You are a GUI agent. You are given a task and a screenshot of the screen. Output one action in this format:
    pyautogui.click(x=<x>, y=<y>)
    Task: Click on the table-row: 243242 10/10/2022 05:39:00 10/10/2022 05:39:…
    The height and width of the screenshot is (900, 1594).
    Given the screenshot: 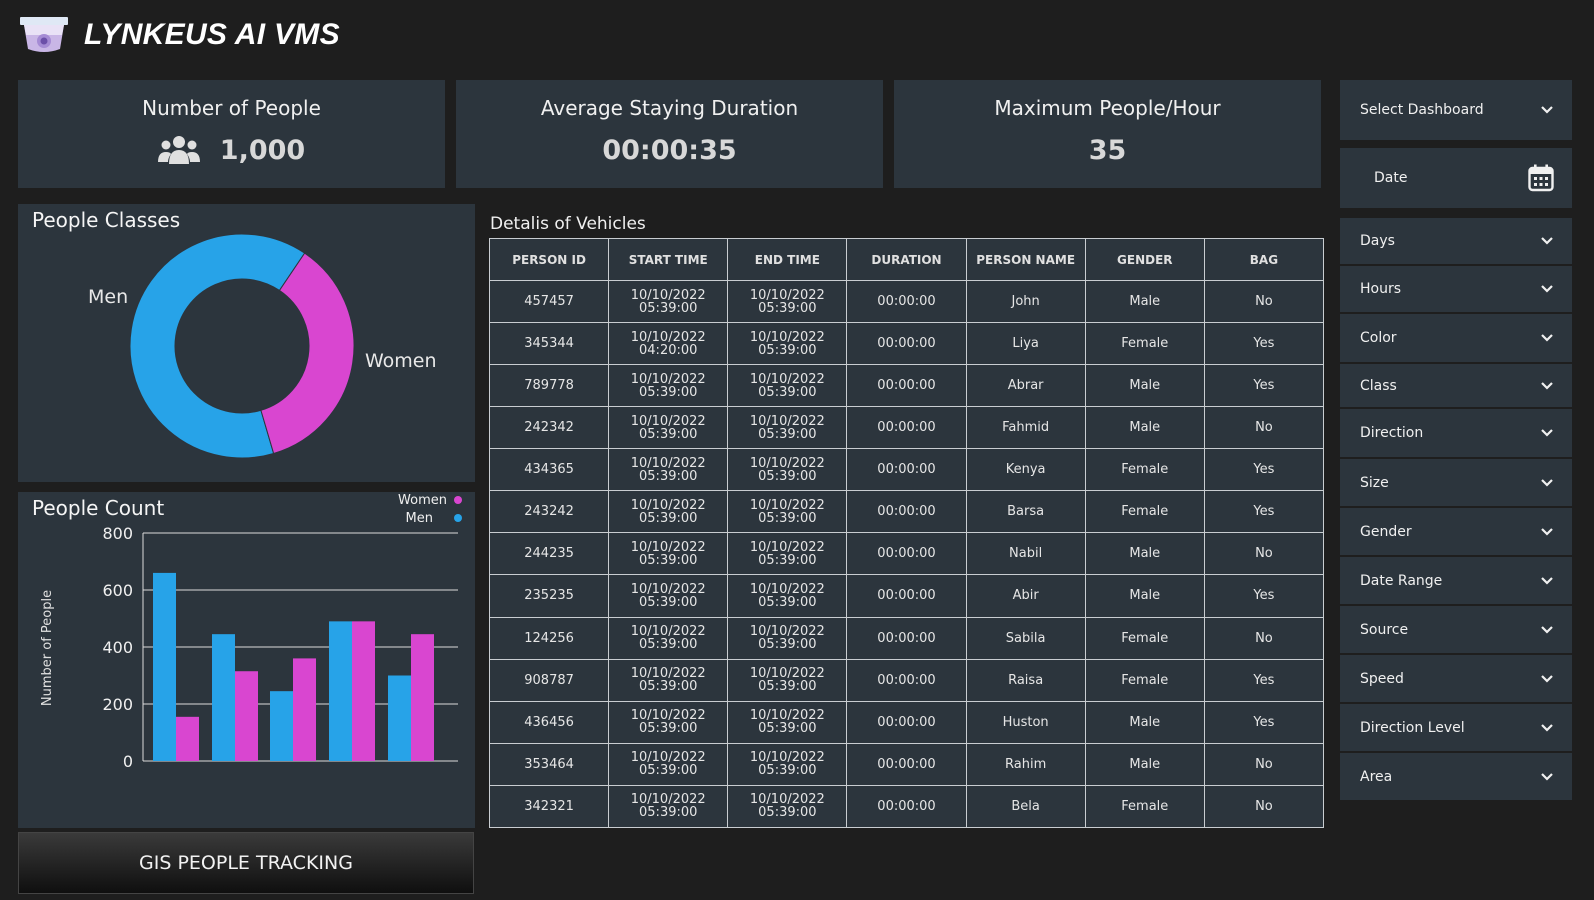 What is the action you would take?
    pyautogui.click(x=906, y=512)
    